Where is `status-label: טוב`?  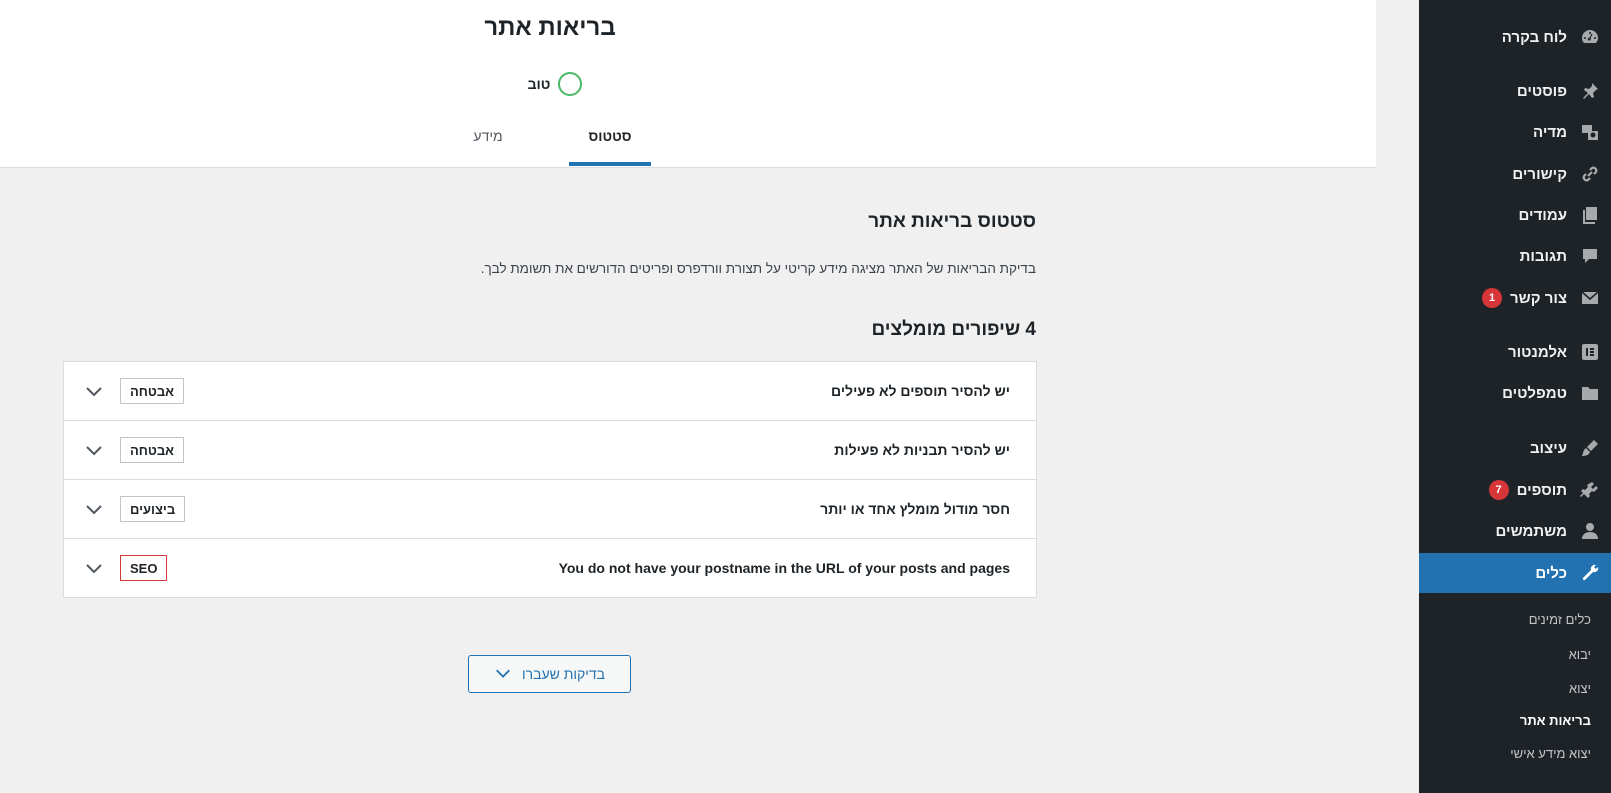 status-label: טוב is located at coordinates (539, 84).